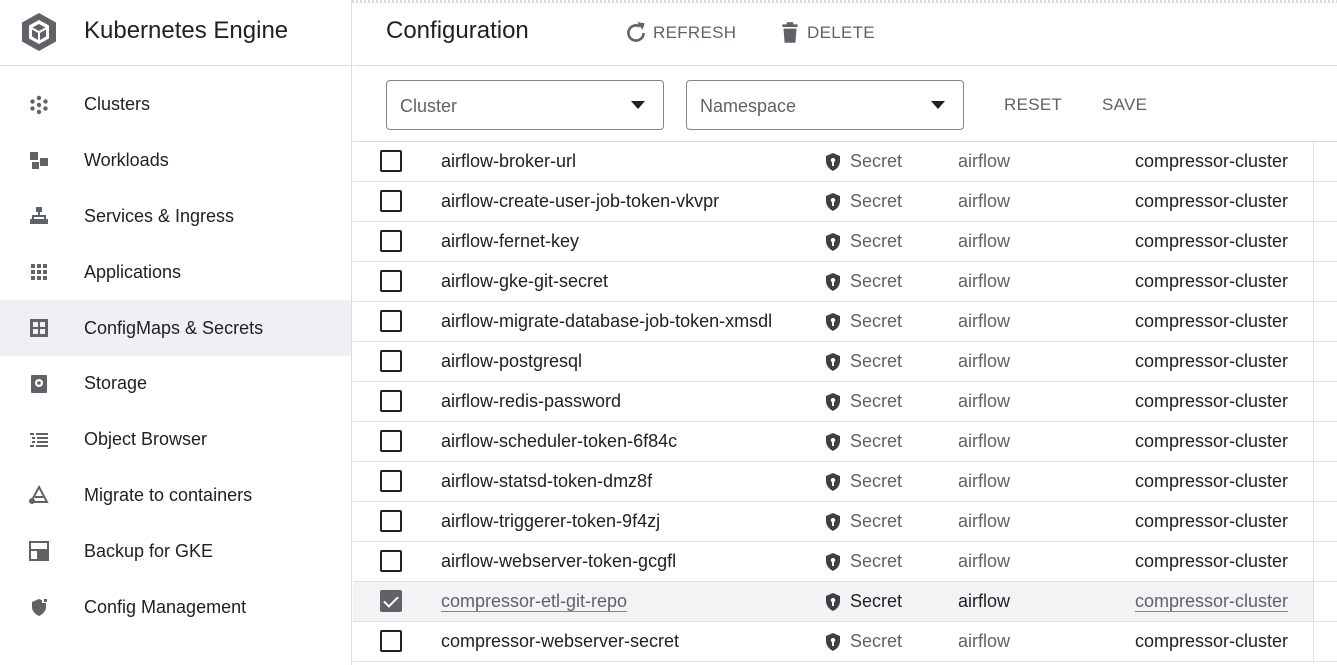 Image resolution: width=1337 pixels, height=665 pixels. I want to click on row-name: airflow-broker-url, so click(509, 161).